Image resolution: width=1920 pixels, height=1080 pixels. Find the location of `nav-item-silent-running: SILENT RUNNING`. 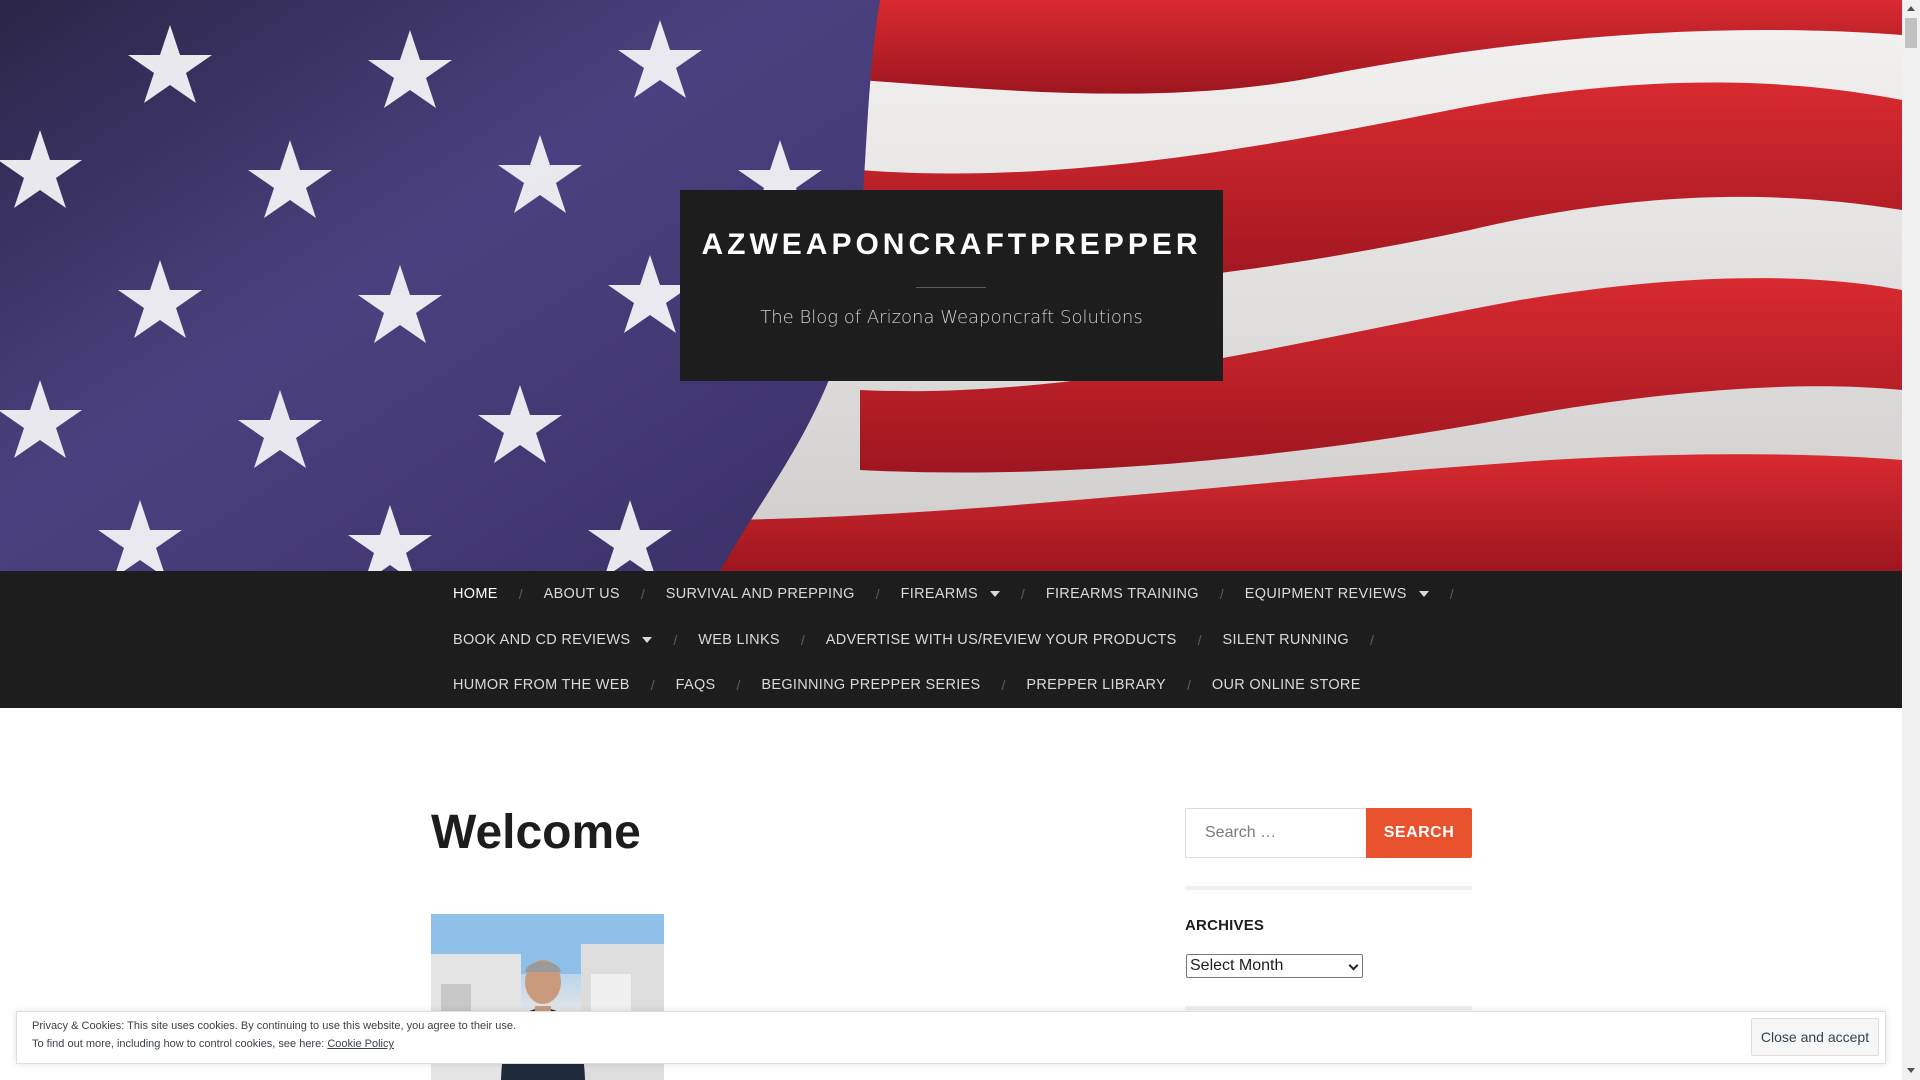

nav-item-silent-running: SILENT RUNNING is located at coordinates (1286, 640).